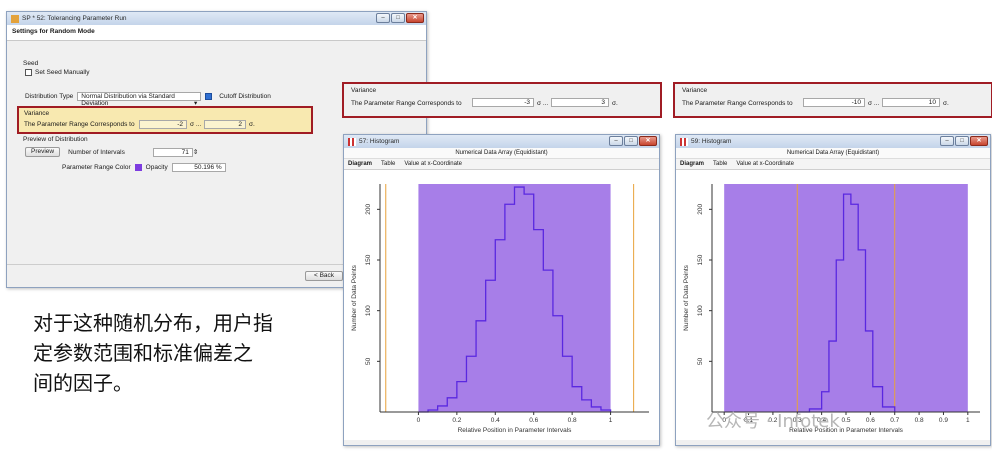 The width and height of the screenshot is (992, 458). Describe the element at coordinates (209, 96) in the screenshot. I see `cutoff-checkbox` at that location.